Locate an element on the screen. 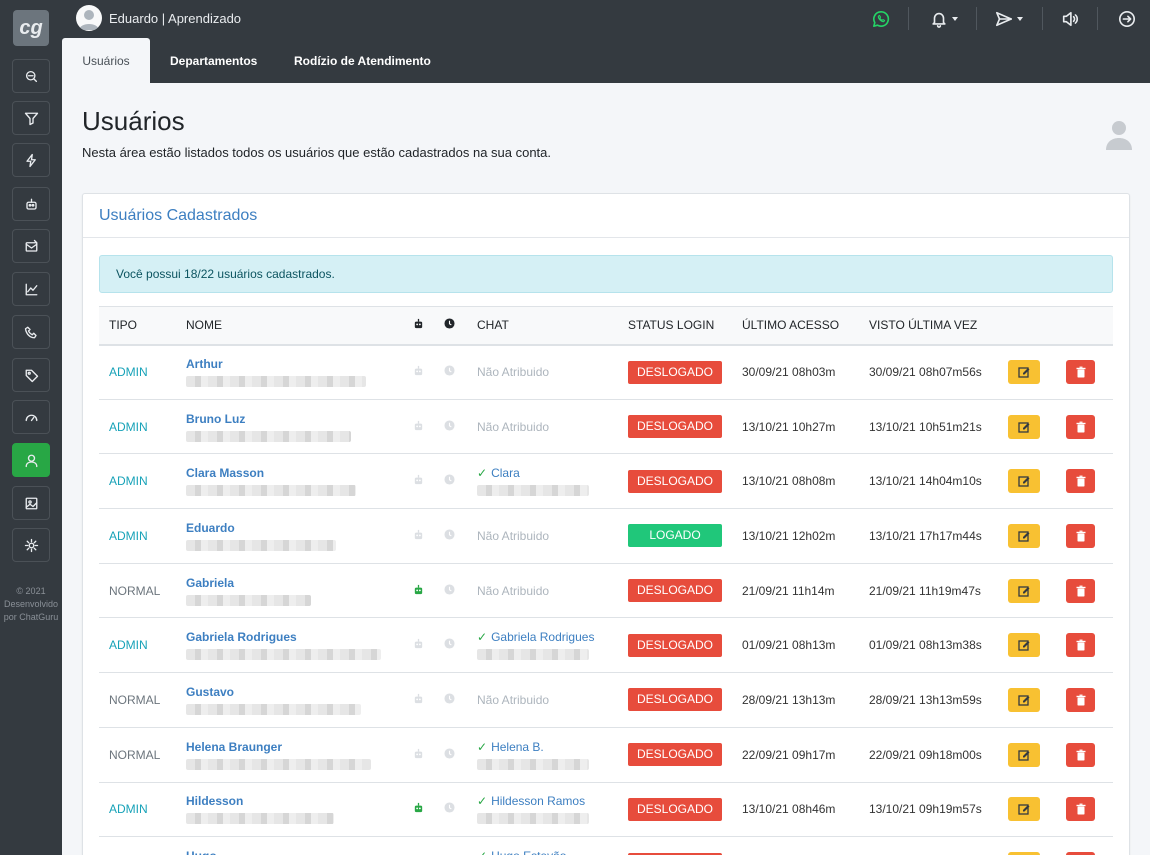 This screenshot has height=855, width=1150. header-delete is located at coordinates (1085, 326).